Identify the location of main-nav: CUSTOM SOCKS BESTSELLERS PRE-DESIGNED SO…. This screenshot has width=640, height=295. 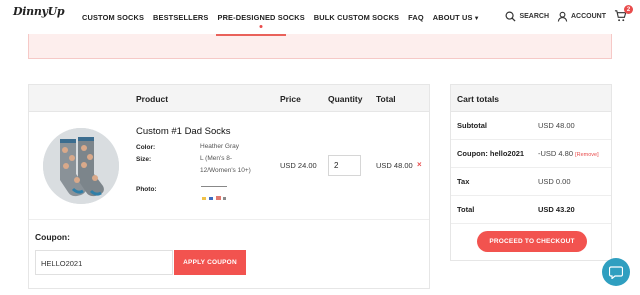
(285, 17).